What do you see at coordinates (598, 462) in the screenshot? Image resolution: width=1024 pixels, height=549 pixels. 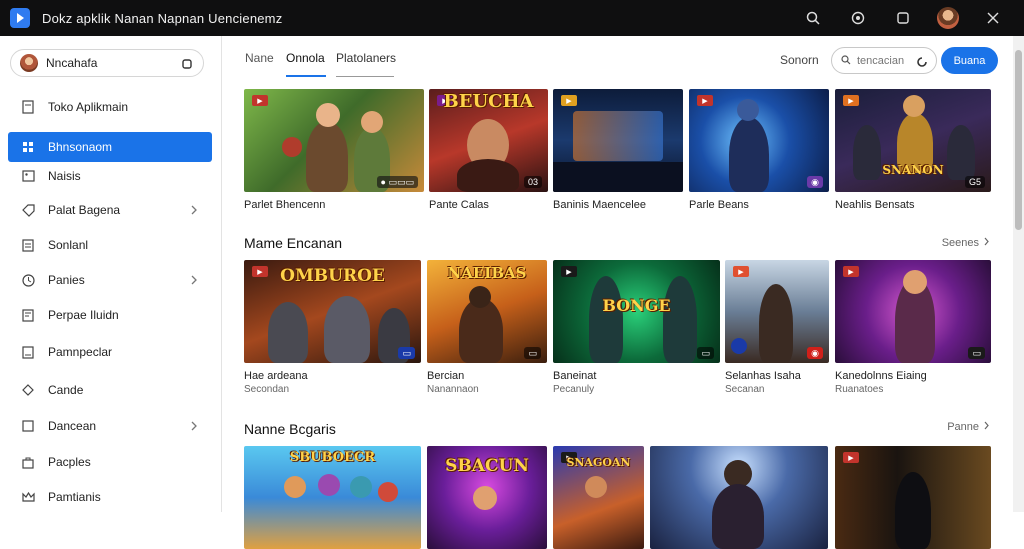 I see `game-logo: SNAGOAN` at bounding box center [598, 462].